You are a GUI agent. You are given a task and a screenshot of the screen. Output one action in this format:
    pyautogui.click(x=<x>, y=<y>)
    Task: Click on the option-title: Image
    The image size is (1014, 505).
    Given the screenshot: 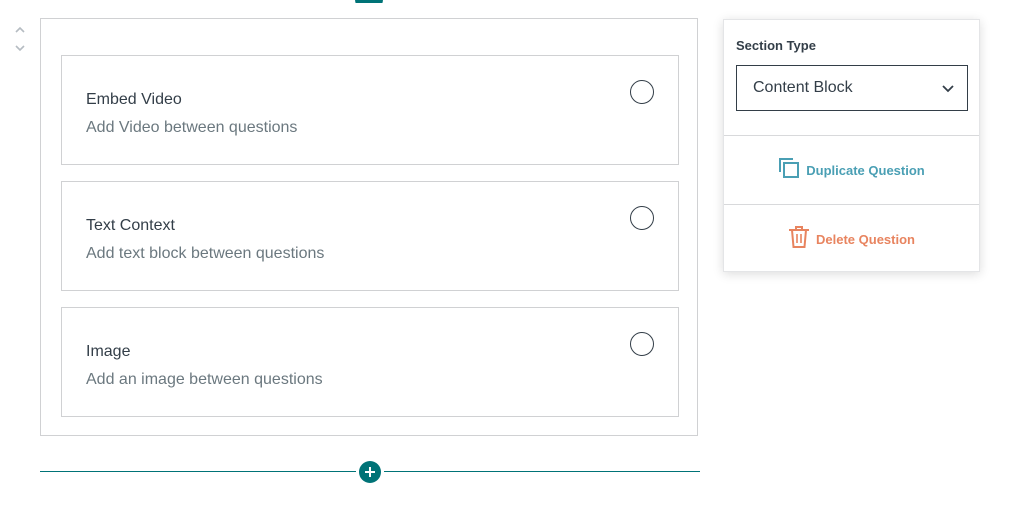 What is the action you would take?
    pyautogui.click(x=108, y=351)
    